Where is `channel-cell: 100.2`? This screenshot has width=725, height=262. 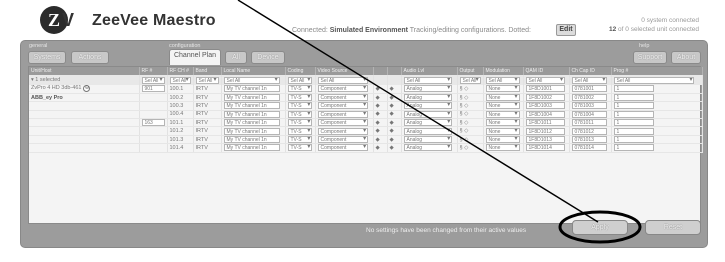
channel-cell: 100.2 is located at coordinates (180, 98).